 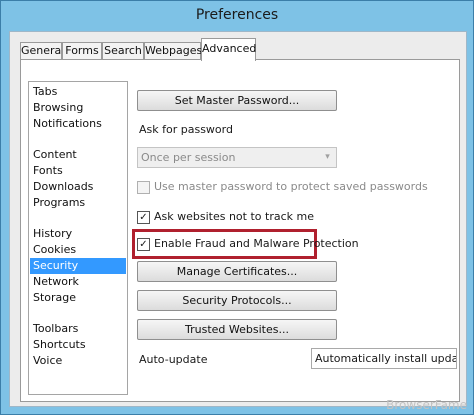 What do you see at coordinates (143, 187) in the screenshot?
I see `use-master-password-checkbox` at bounding box center [143, 187].